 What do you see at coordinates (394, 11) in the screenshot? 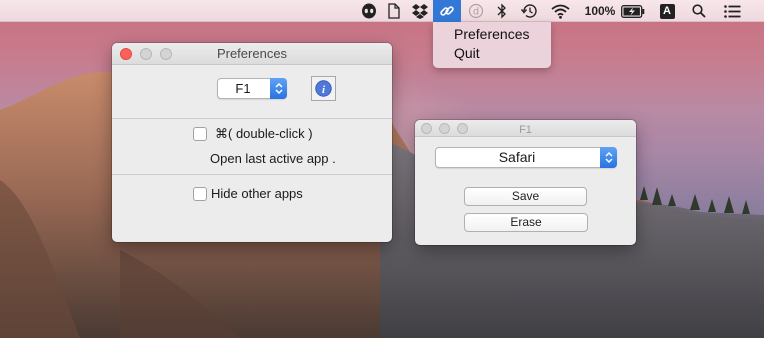
I see `document-icon` at bounding box center [394, 11].